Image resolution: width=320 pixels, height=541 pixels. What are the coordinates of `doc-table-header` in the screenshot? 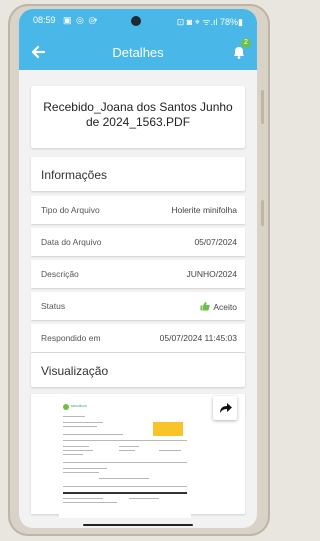 It's located at (125, 493).